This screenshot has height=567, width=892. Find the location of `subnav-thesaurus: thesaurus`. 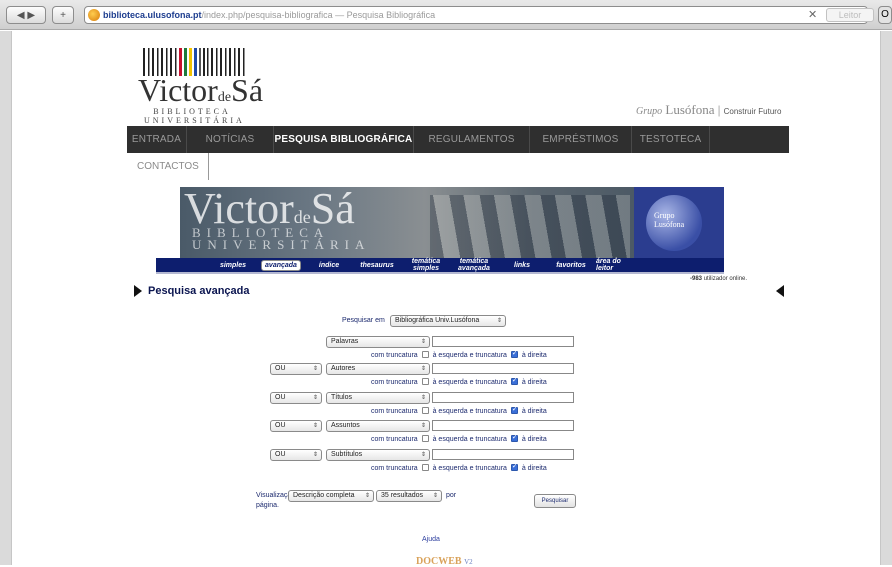

subnav-thesaurus: thesaurus is located at coordinates (377, 265).